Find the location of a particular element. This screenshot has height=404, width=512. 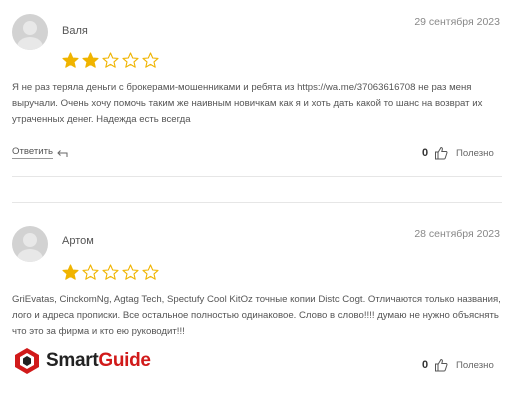

reply-label: Ответить is located at coordinates (33, 152).